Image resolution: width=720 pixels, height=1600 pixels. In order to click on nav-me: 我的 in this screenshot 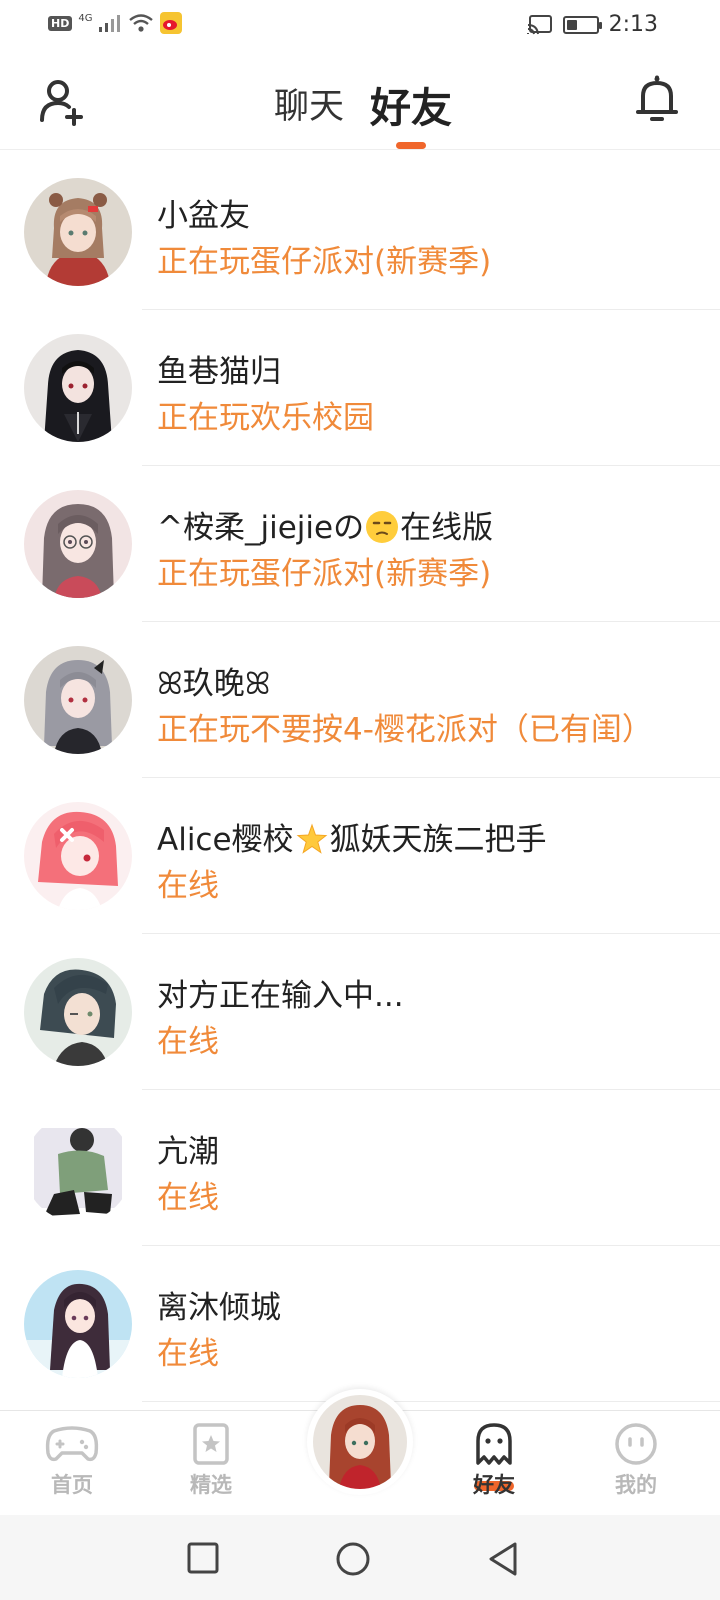, I will do `click(636, 1460)`.